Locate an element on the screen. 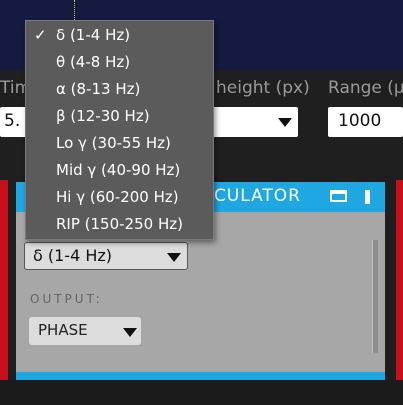 The image size is (403, 405). menu-item-label: Hi γ (60-200 Hz) is located at coordinates (117, 197).